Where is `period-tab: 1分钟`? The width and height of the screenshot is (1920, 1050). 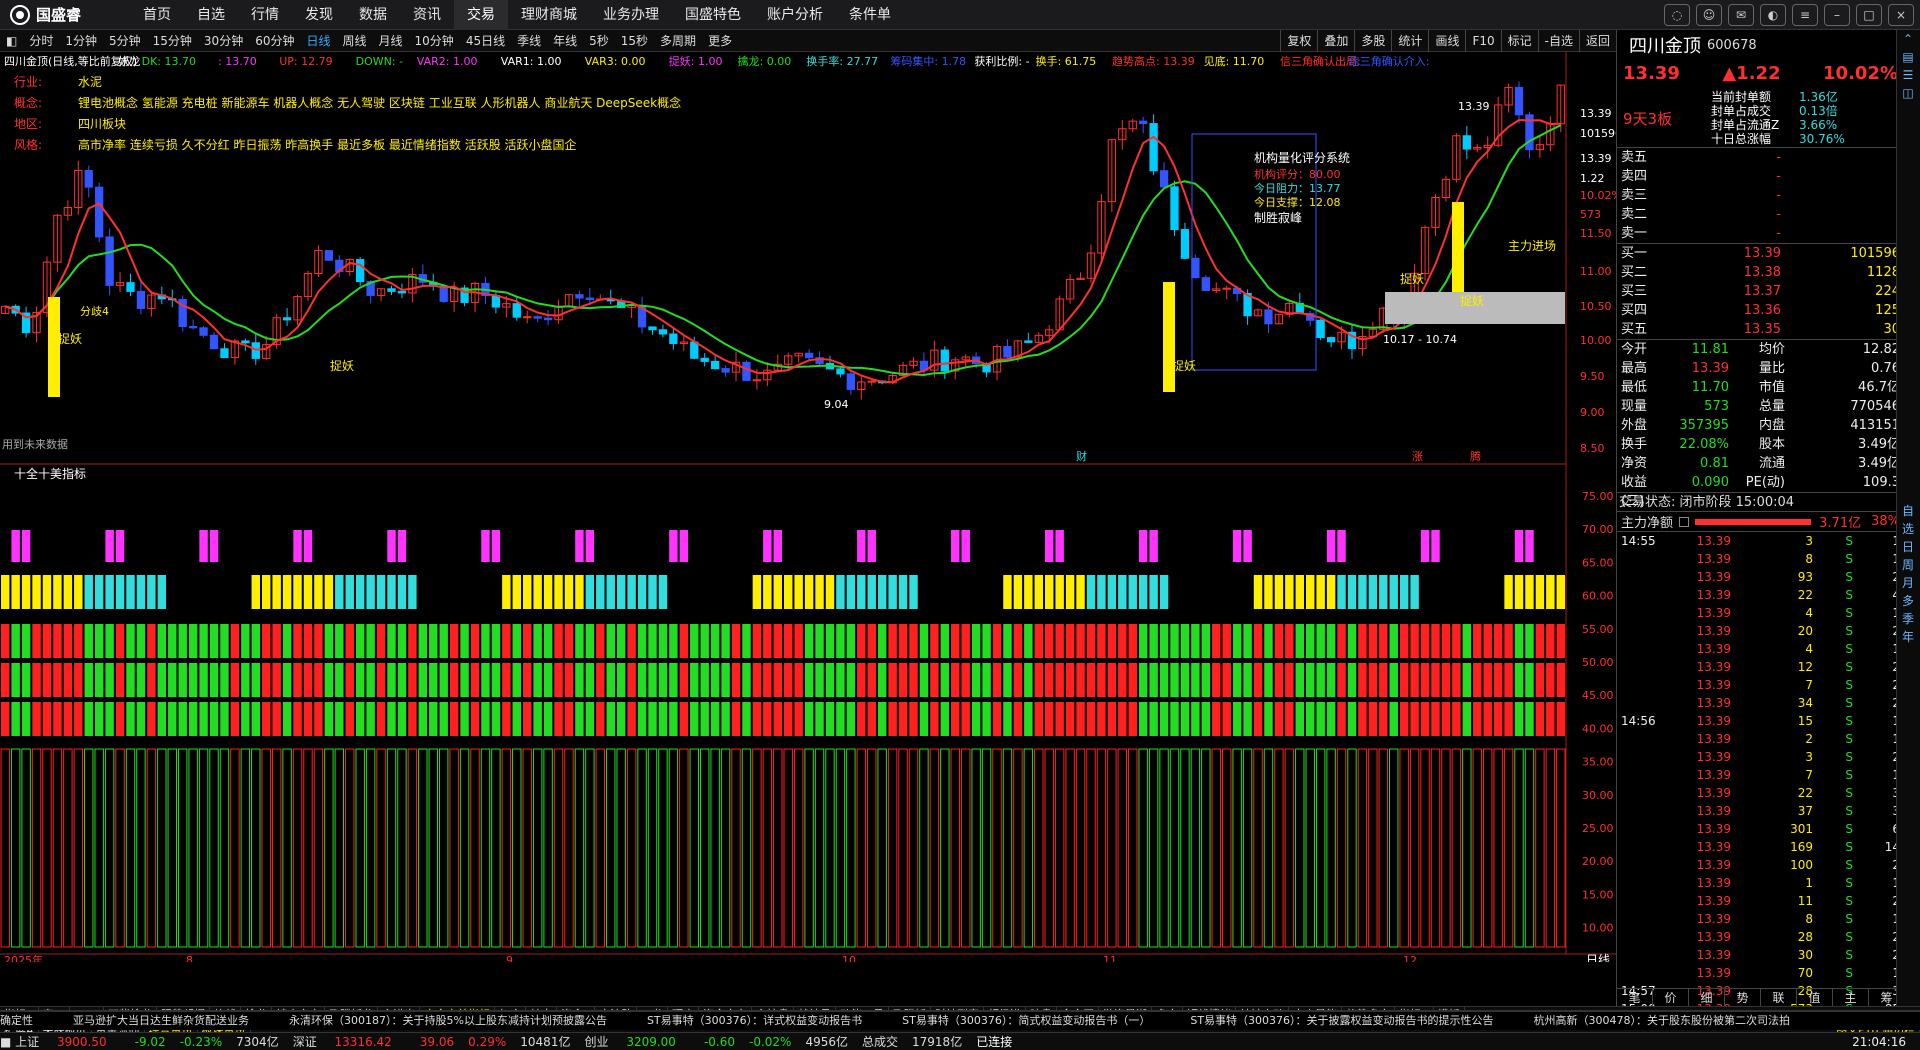 period-tab: 1分钟 is located at coordinates (81, 41).